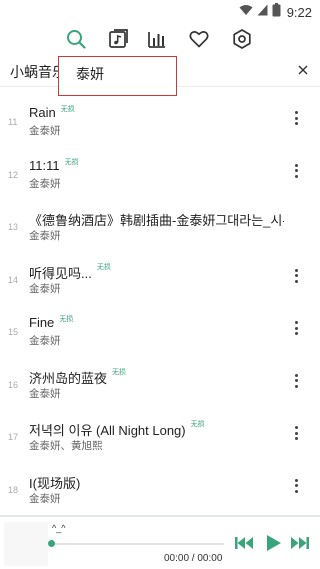  Describe the element at coordinates (13, 122) in the screenshot. I see `track-index: 11` at that location.